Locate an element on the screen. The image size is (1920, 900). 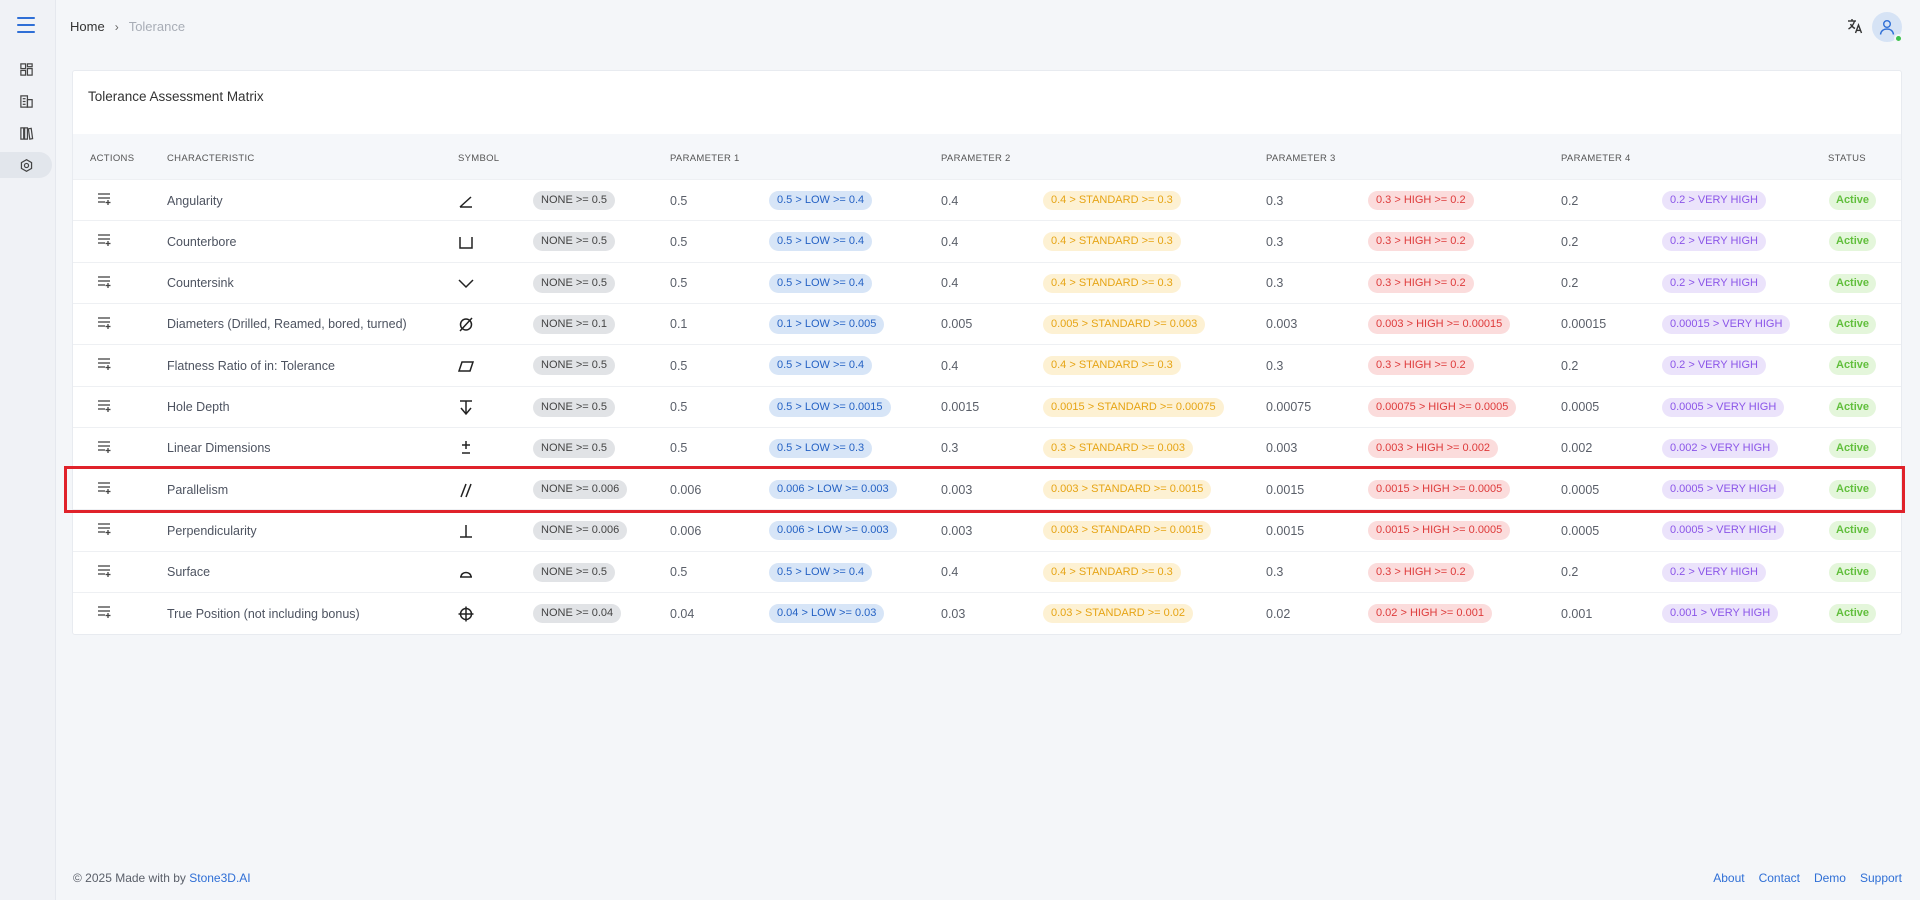
parameter-2-value: 0.03 is located at coordinates (953, 613).